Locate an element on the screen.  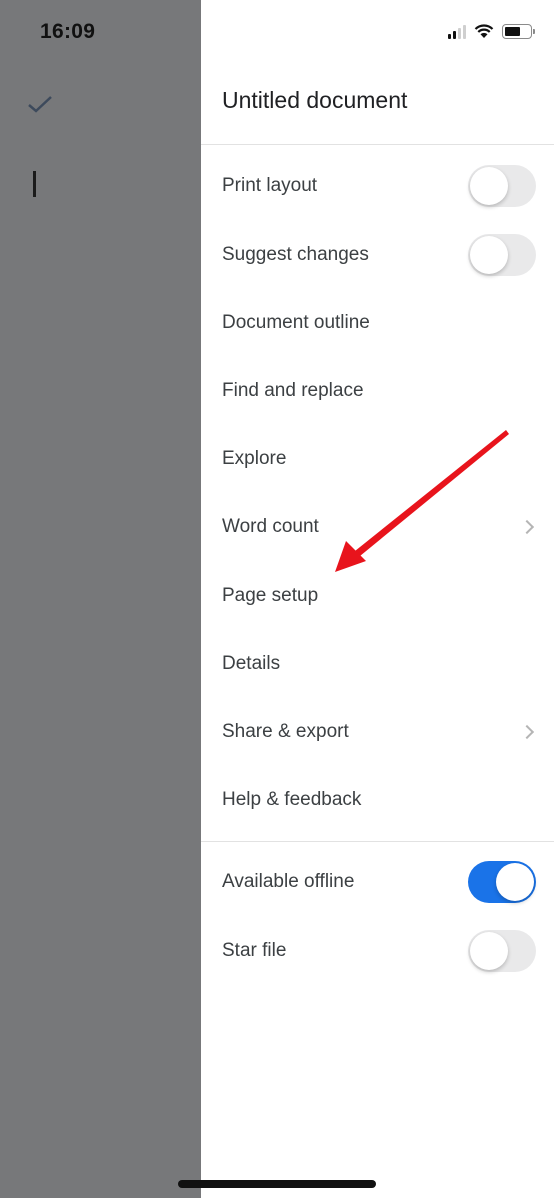
menu-label: Star file is located at coordinates (254, 950).